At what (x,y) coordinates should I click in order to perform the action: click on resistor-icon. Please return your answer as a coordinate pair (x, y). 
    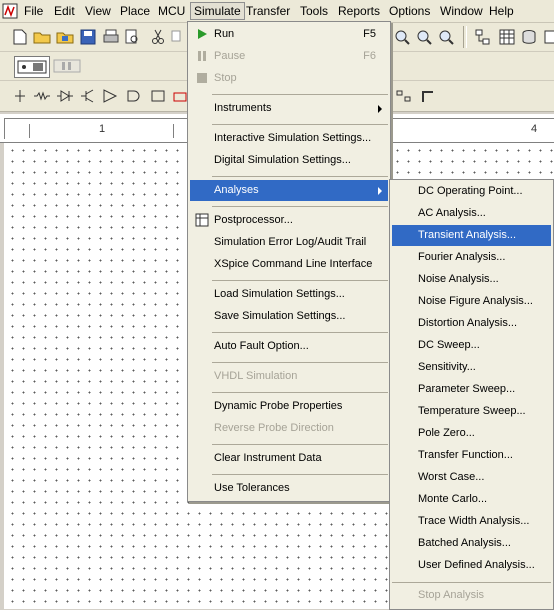
    Looking at the image, I should click on (42, 96).